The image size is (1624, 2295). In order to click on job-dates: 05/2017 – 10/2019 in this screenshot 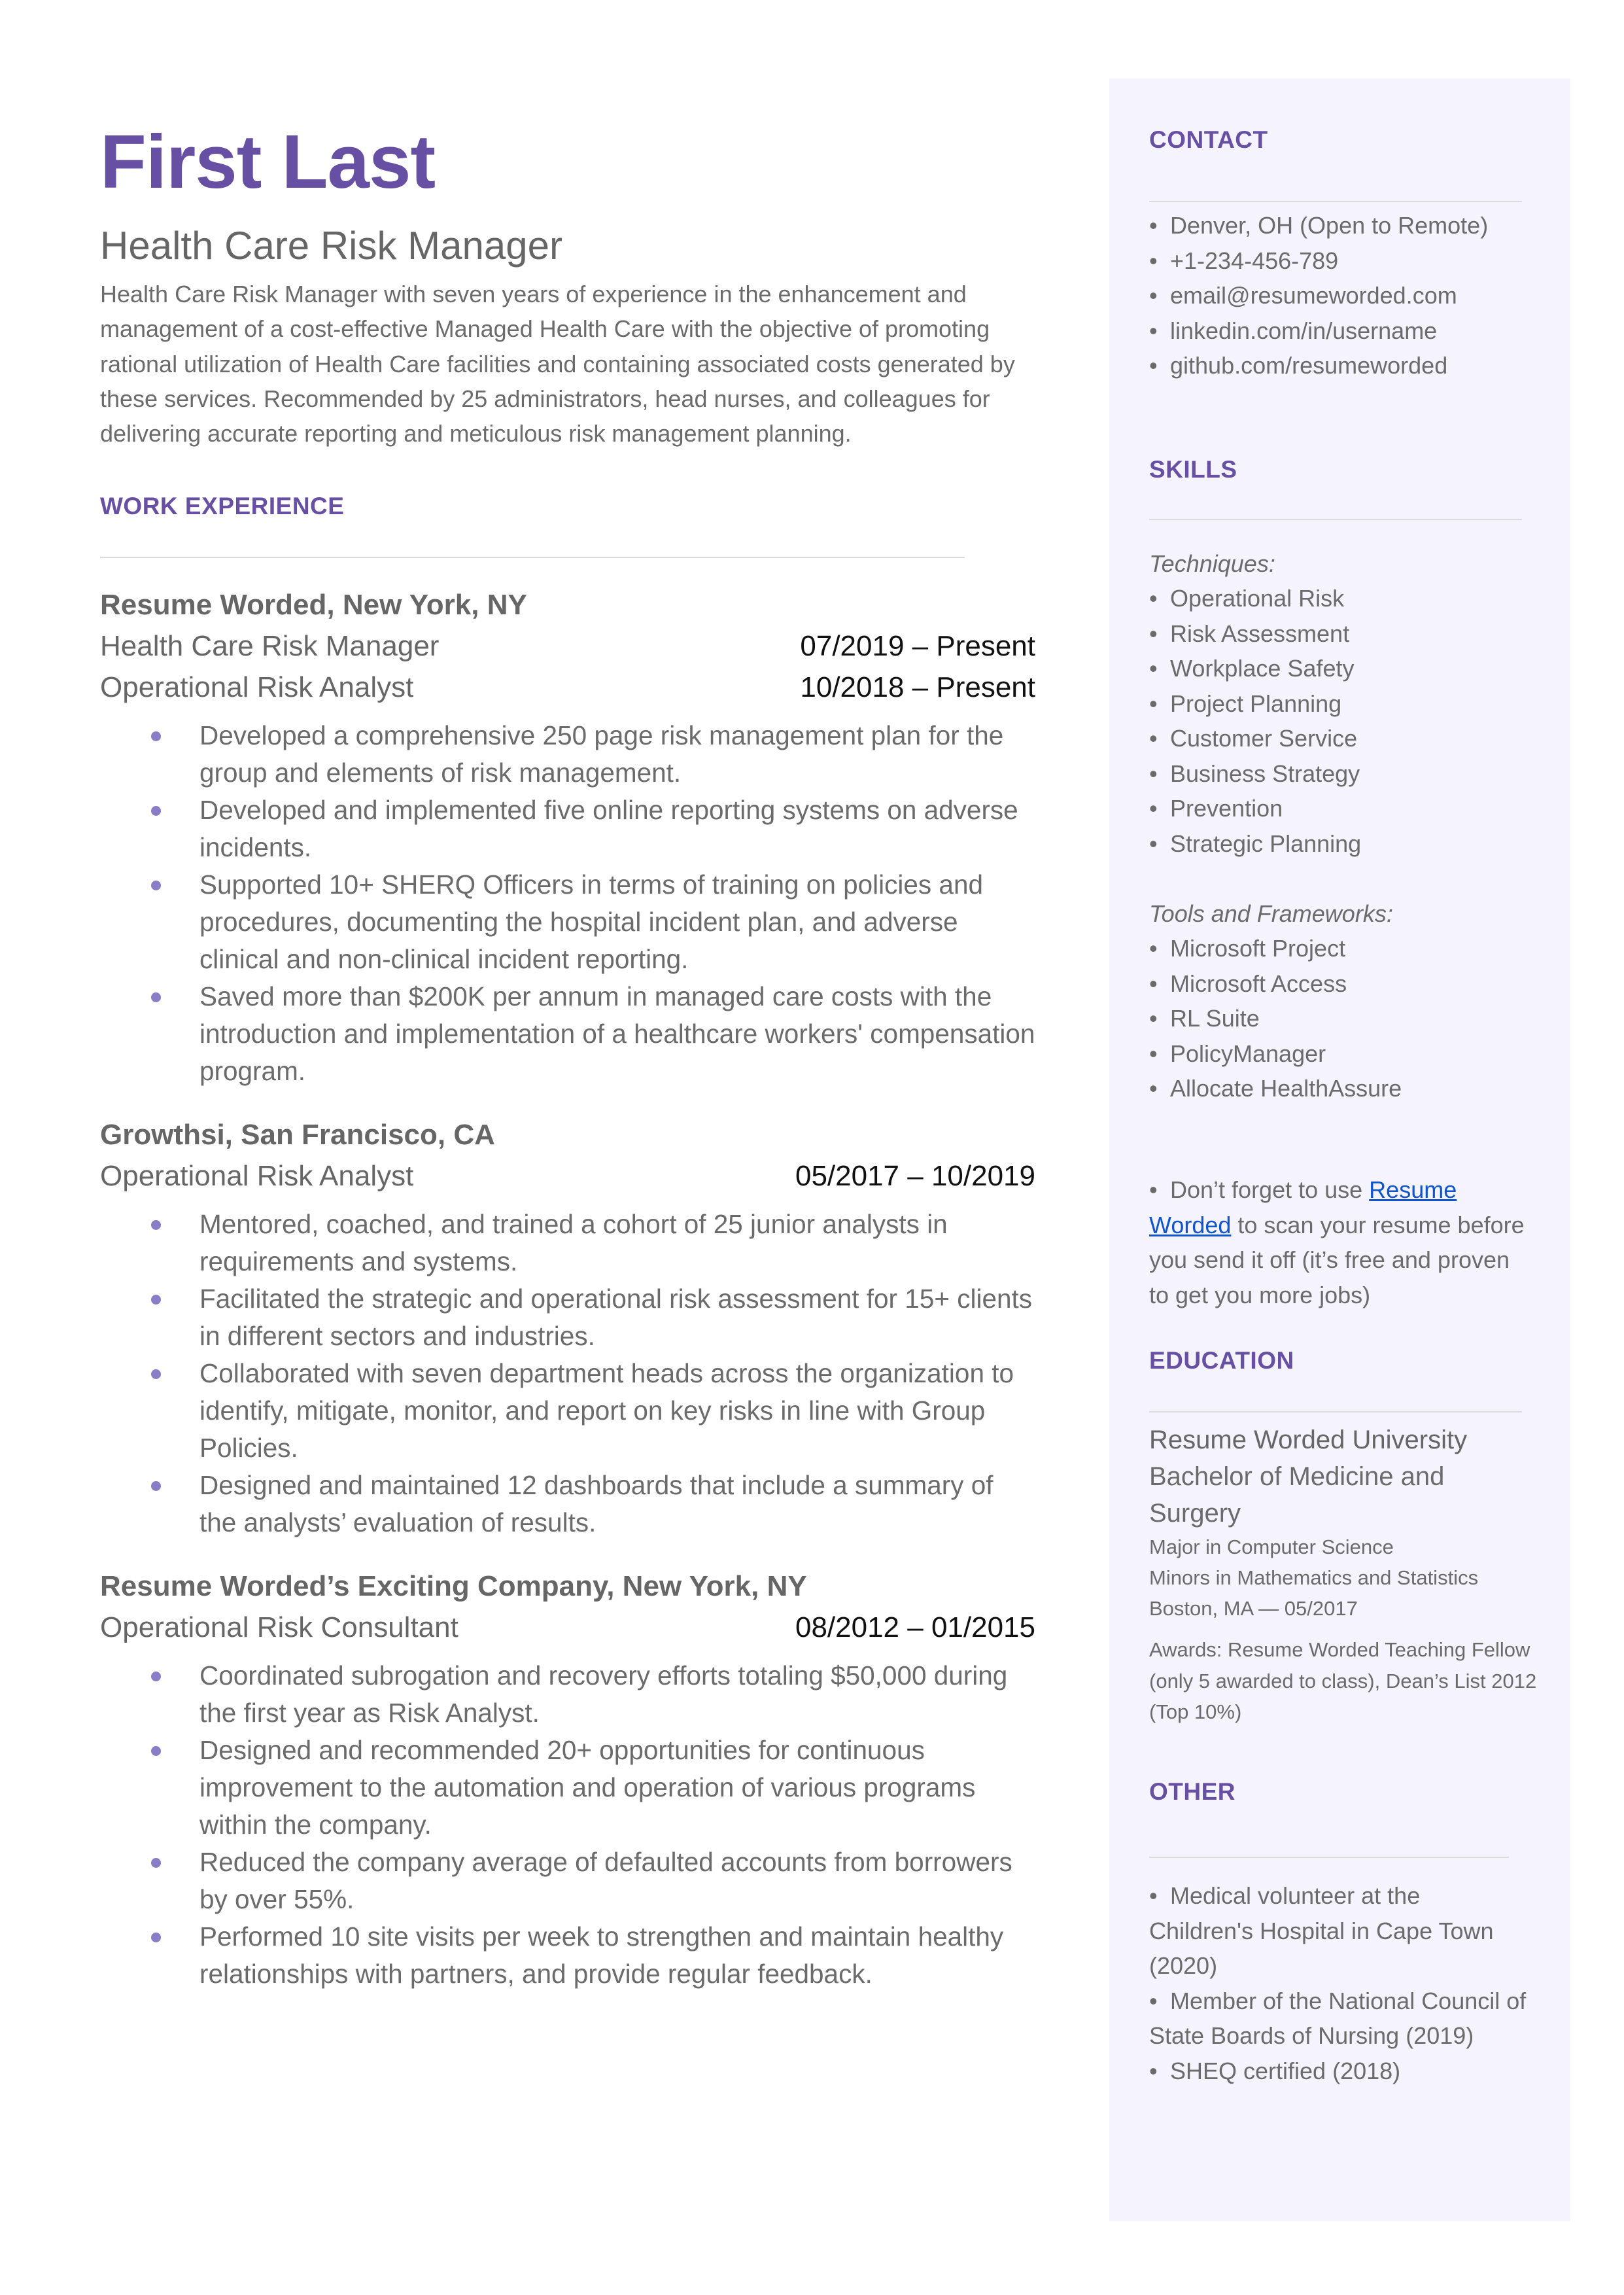, I will do `click(915, 1176)`.